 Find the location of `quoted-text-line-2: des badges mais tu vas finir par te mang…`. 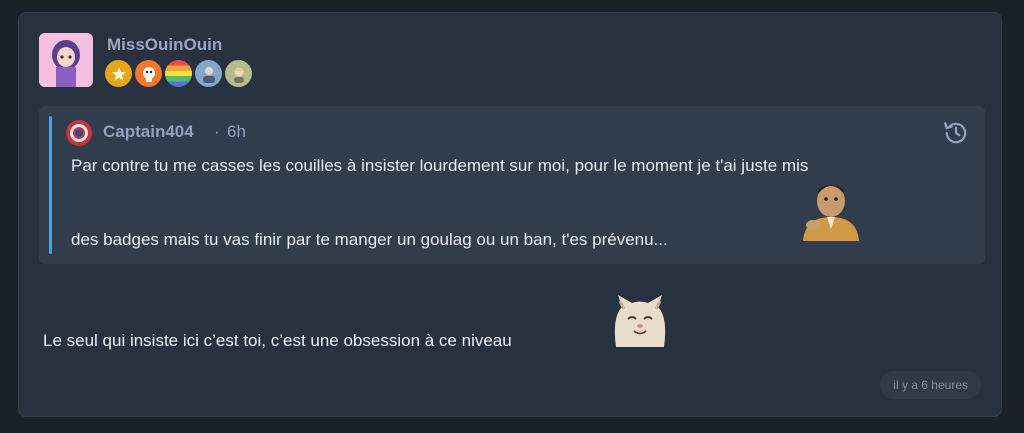

quoted-text-line-2: des badges mais tu vas finir par te mang… is located at coordinates (369, 239).